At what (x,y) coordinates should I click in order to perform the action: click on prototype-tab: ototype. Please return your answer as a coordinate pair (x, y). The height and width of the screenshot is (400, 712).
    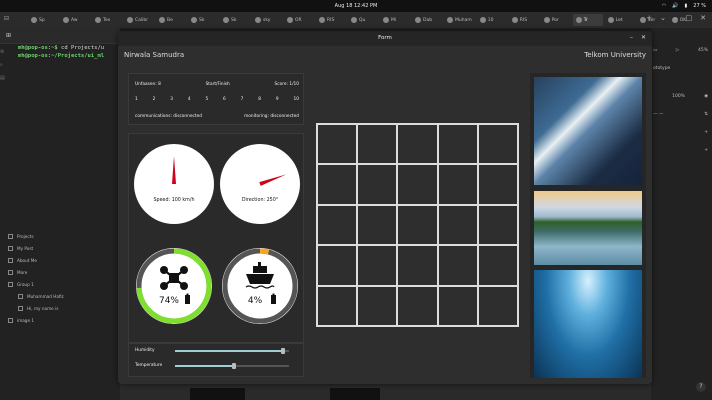
    Looking at the image, I should click on (680, 68).